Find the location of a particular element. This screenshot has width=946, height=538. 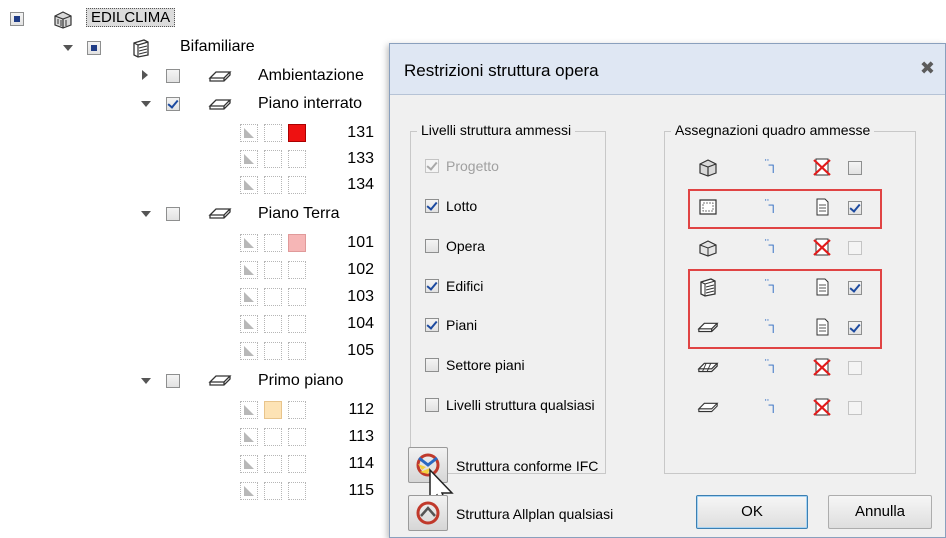

allplan-structure-button is located at coordinates (428, 513).